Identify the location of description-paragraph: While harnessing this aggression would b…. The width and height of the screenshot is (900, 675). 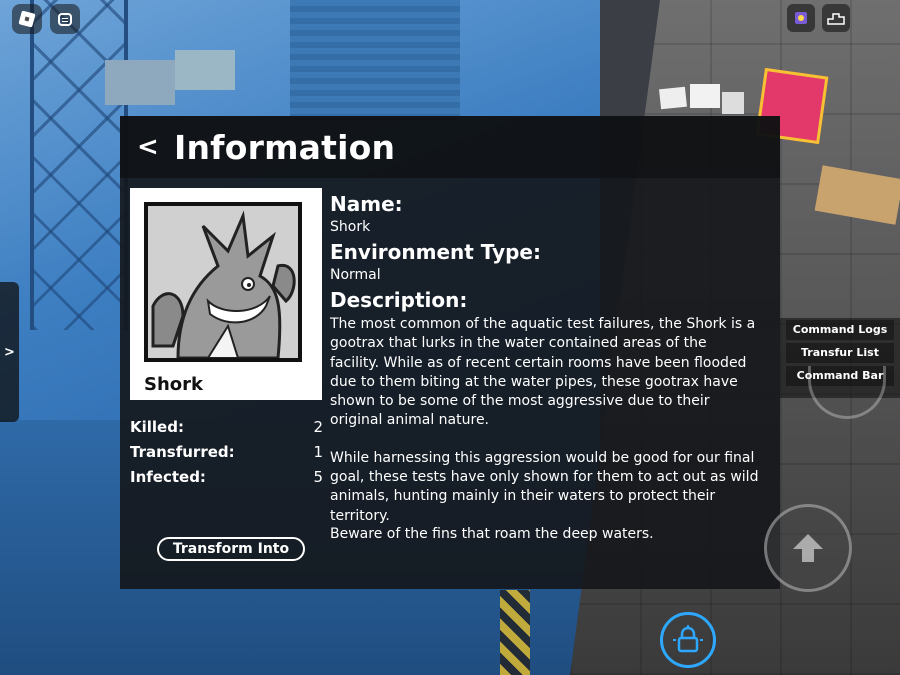
(544, 486).